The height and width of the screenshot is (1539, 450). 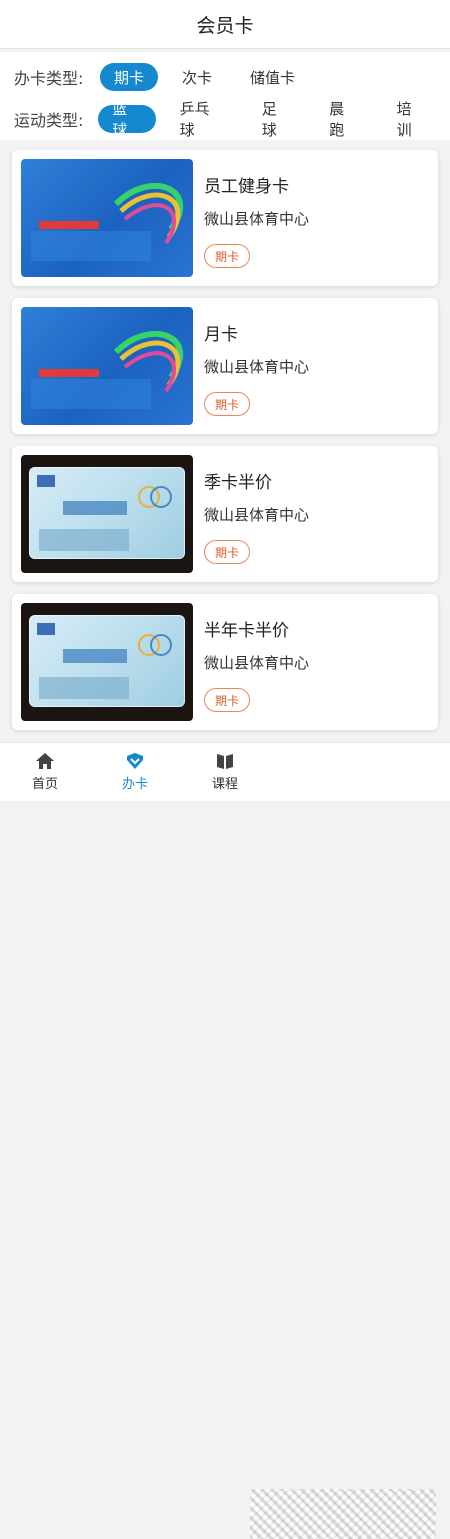 What do you see at coordinates (49, 120) in the screenshot?
I see `sport-type-label: 运动类型:` at bounding box center [49, 120].